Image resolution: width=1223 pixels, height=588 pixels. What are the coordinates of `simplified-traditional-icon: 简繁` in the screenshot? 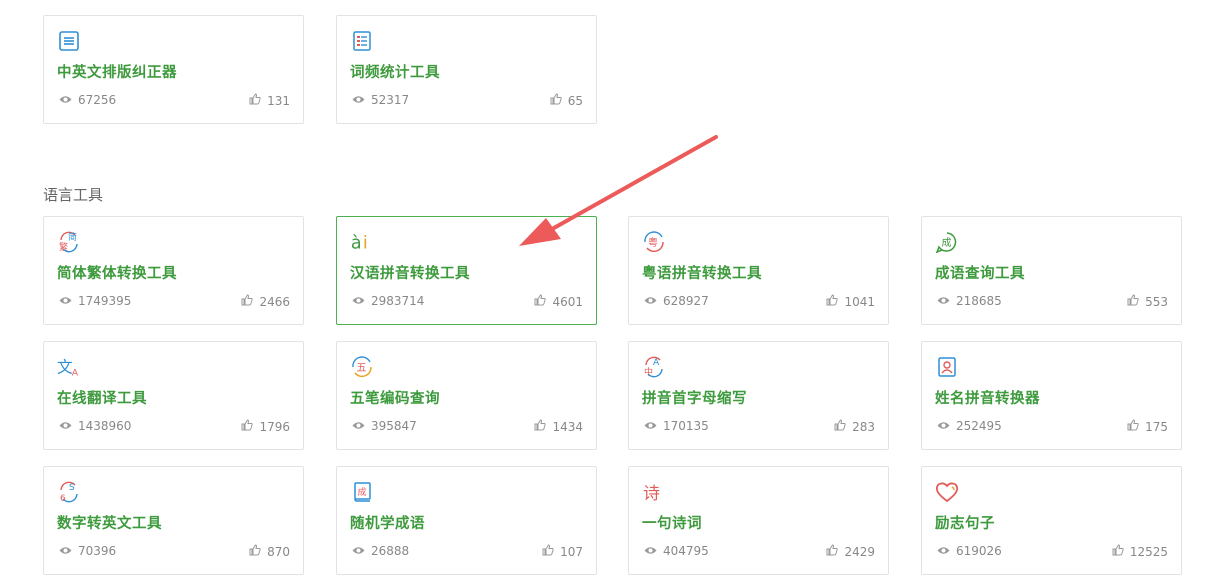 It's located at (69, 242).